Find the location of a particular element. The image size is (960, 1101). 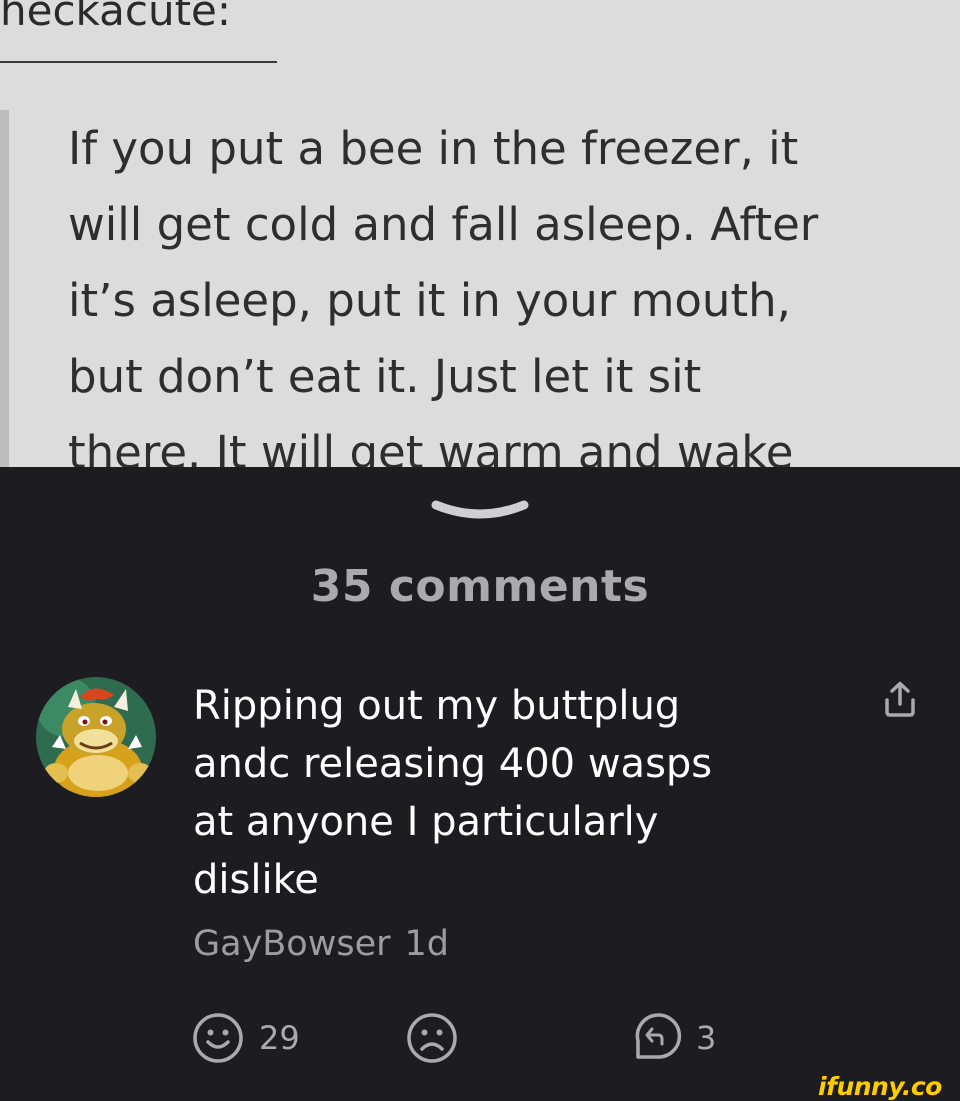

post-text-line: If you put a bee in the freezer, it is located at coordinates (433, 148).